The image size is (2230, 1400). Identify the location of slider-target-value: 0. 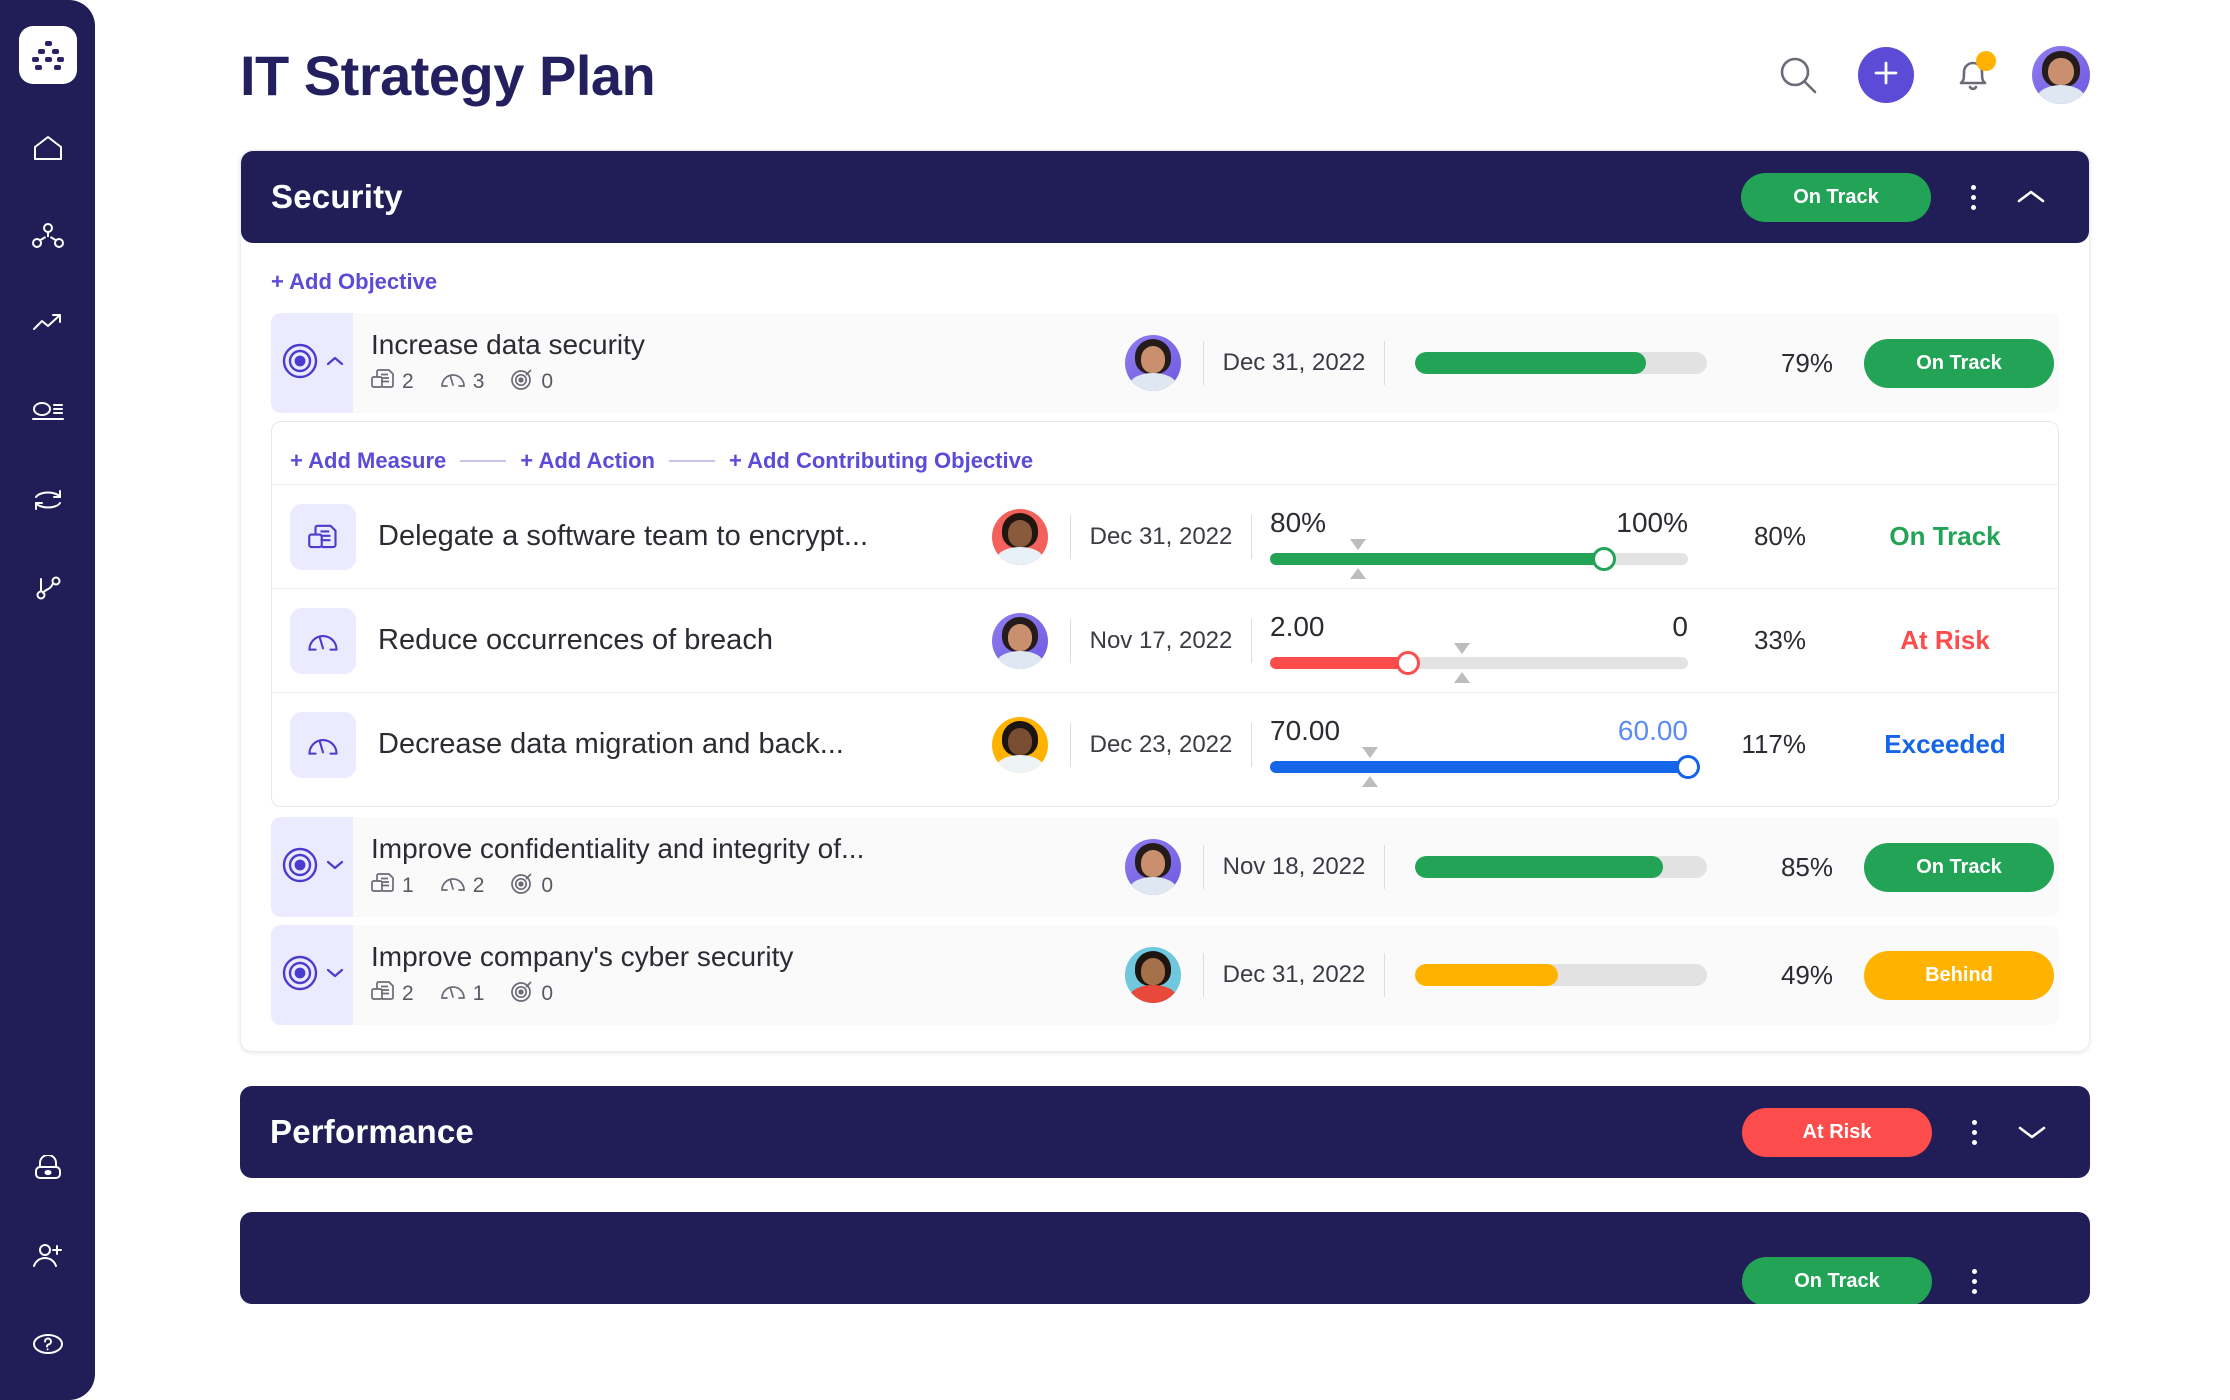
(1680, 626).